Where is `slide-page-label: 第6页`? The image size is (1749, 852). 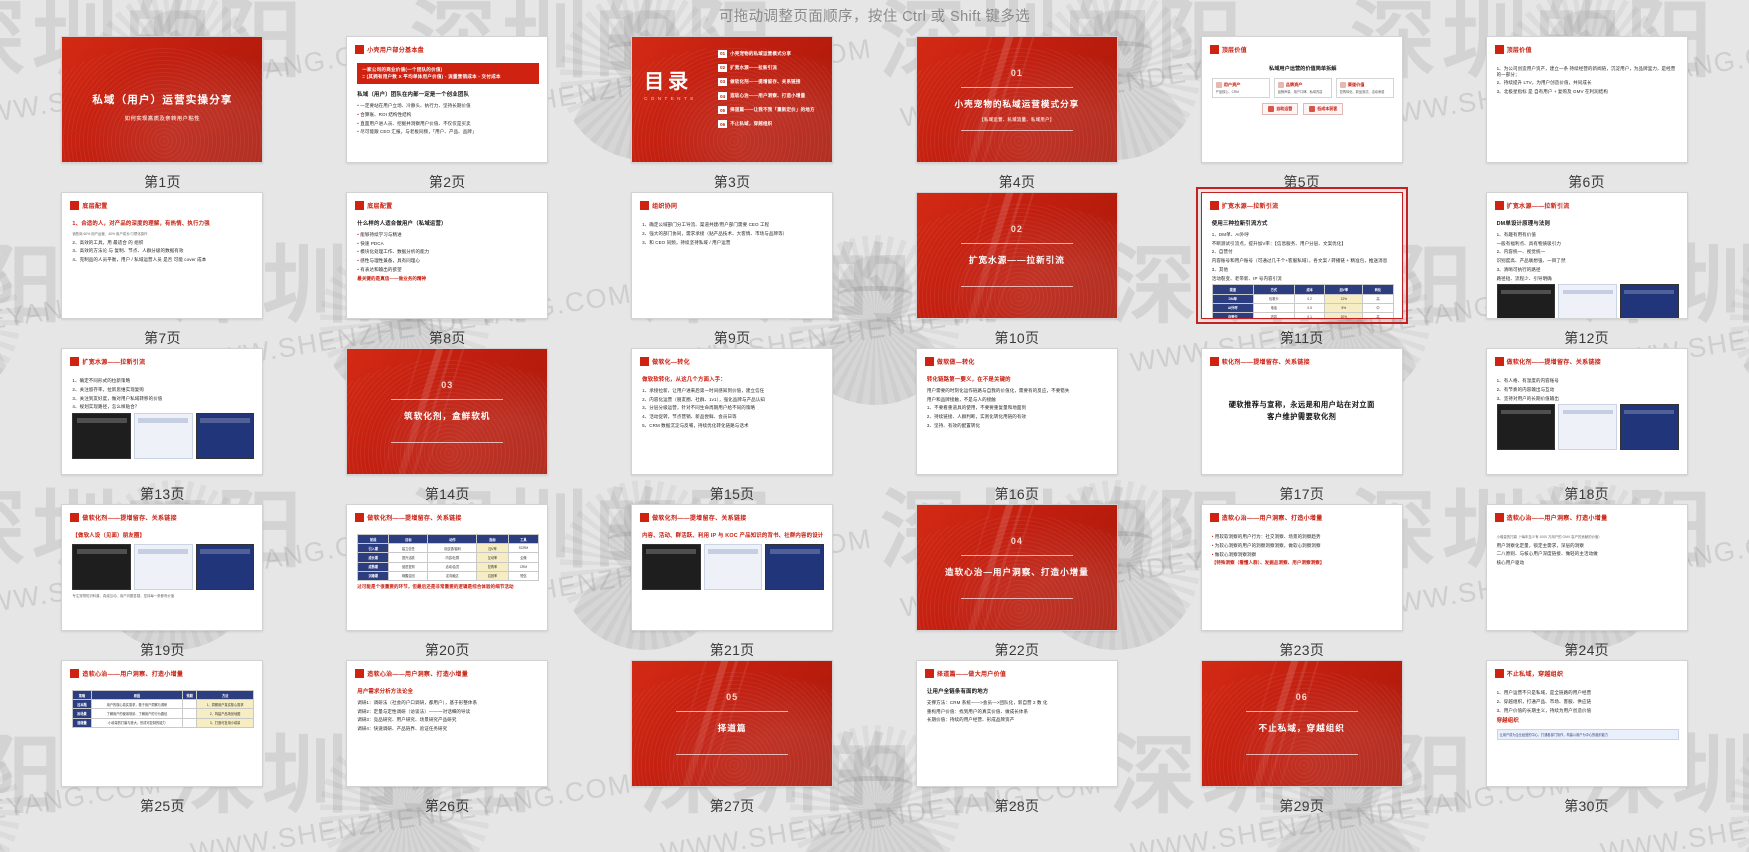
slide-page-label: 第6页 is located at coordinates (1586, 182).